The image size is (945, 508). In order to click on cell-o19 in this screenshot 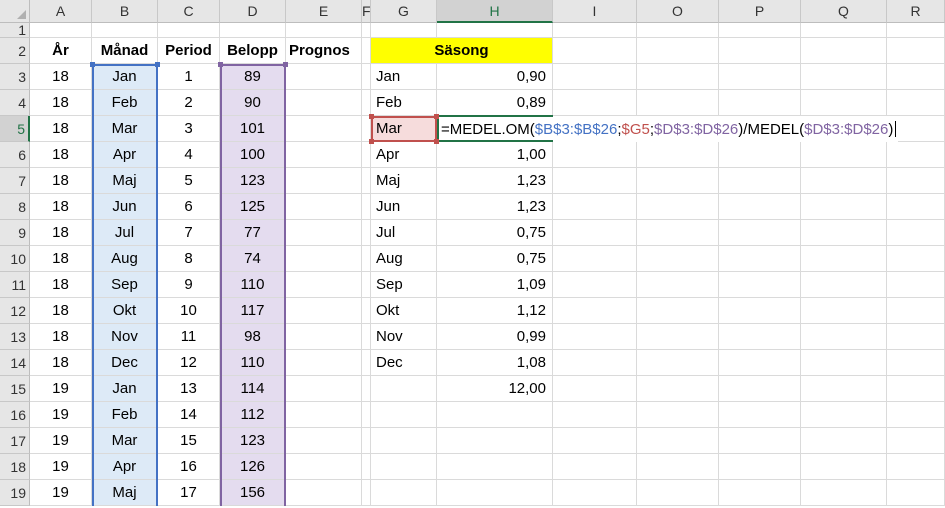, I will do `click(678, 493)`.